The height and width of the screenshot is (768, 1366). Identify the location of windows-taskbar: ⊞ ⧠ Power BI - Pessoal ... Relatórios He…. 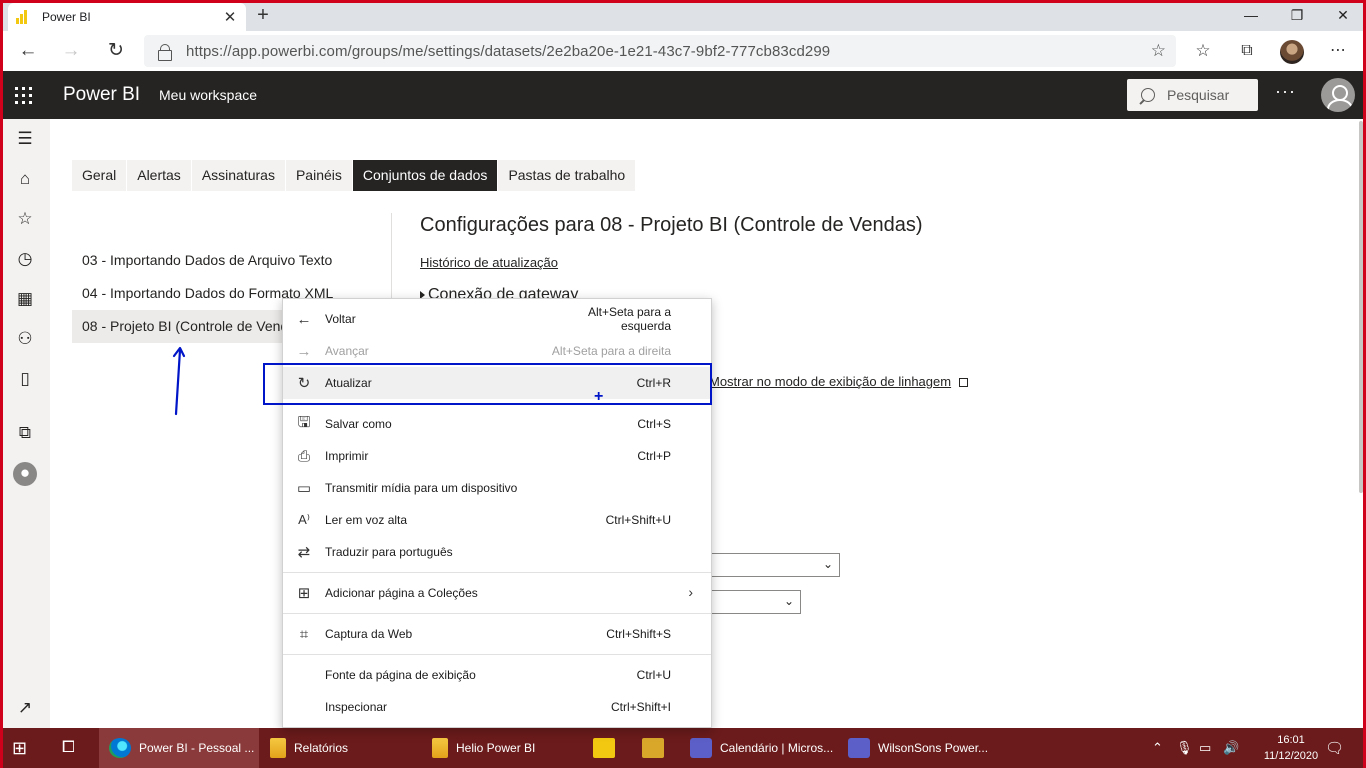
(683, 748).